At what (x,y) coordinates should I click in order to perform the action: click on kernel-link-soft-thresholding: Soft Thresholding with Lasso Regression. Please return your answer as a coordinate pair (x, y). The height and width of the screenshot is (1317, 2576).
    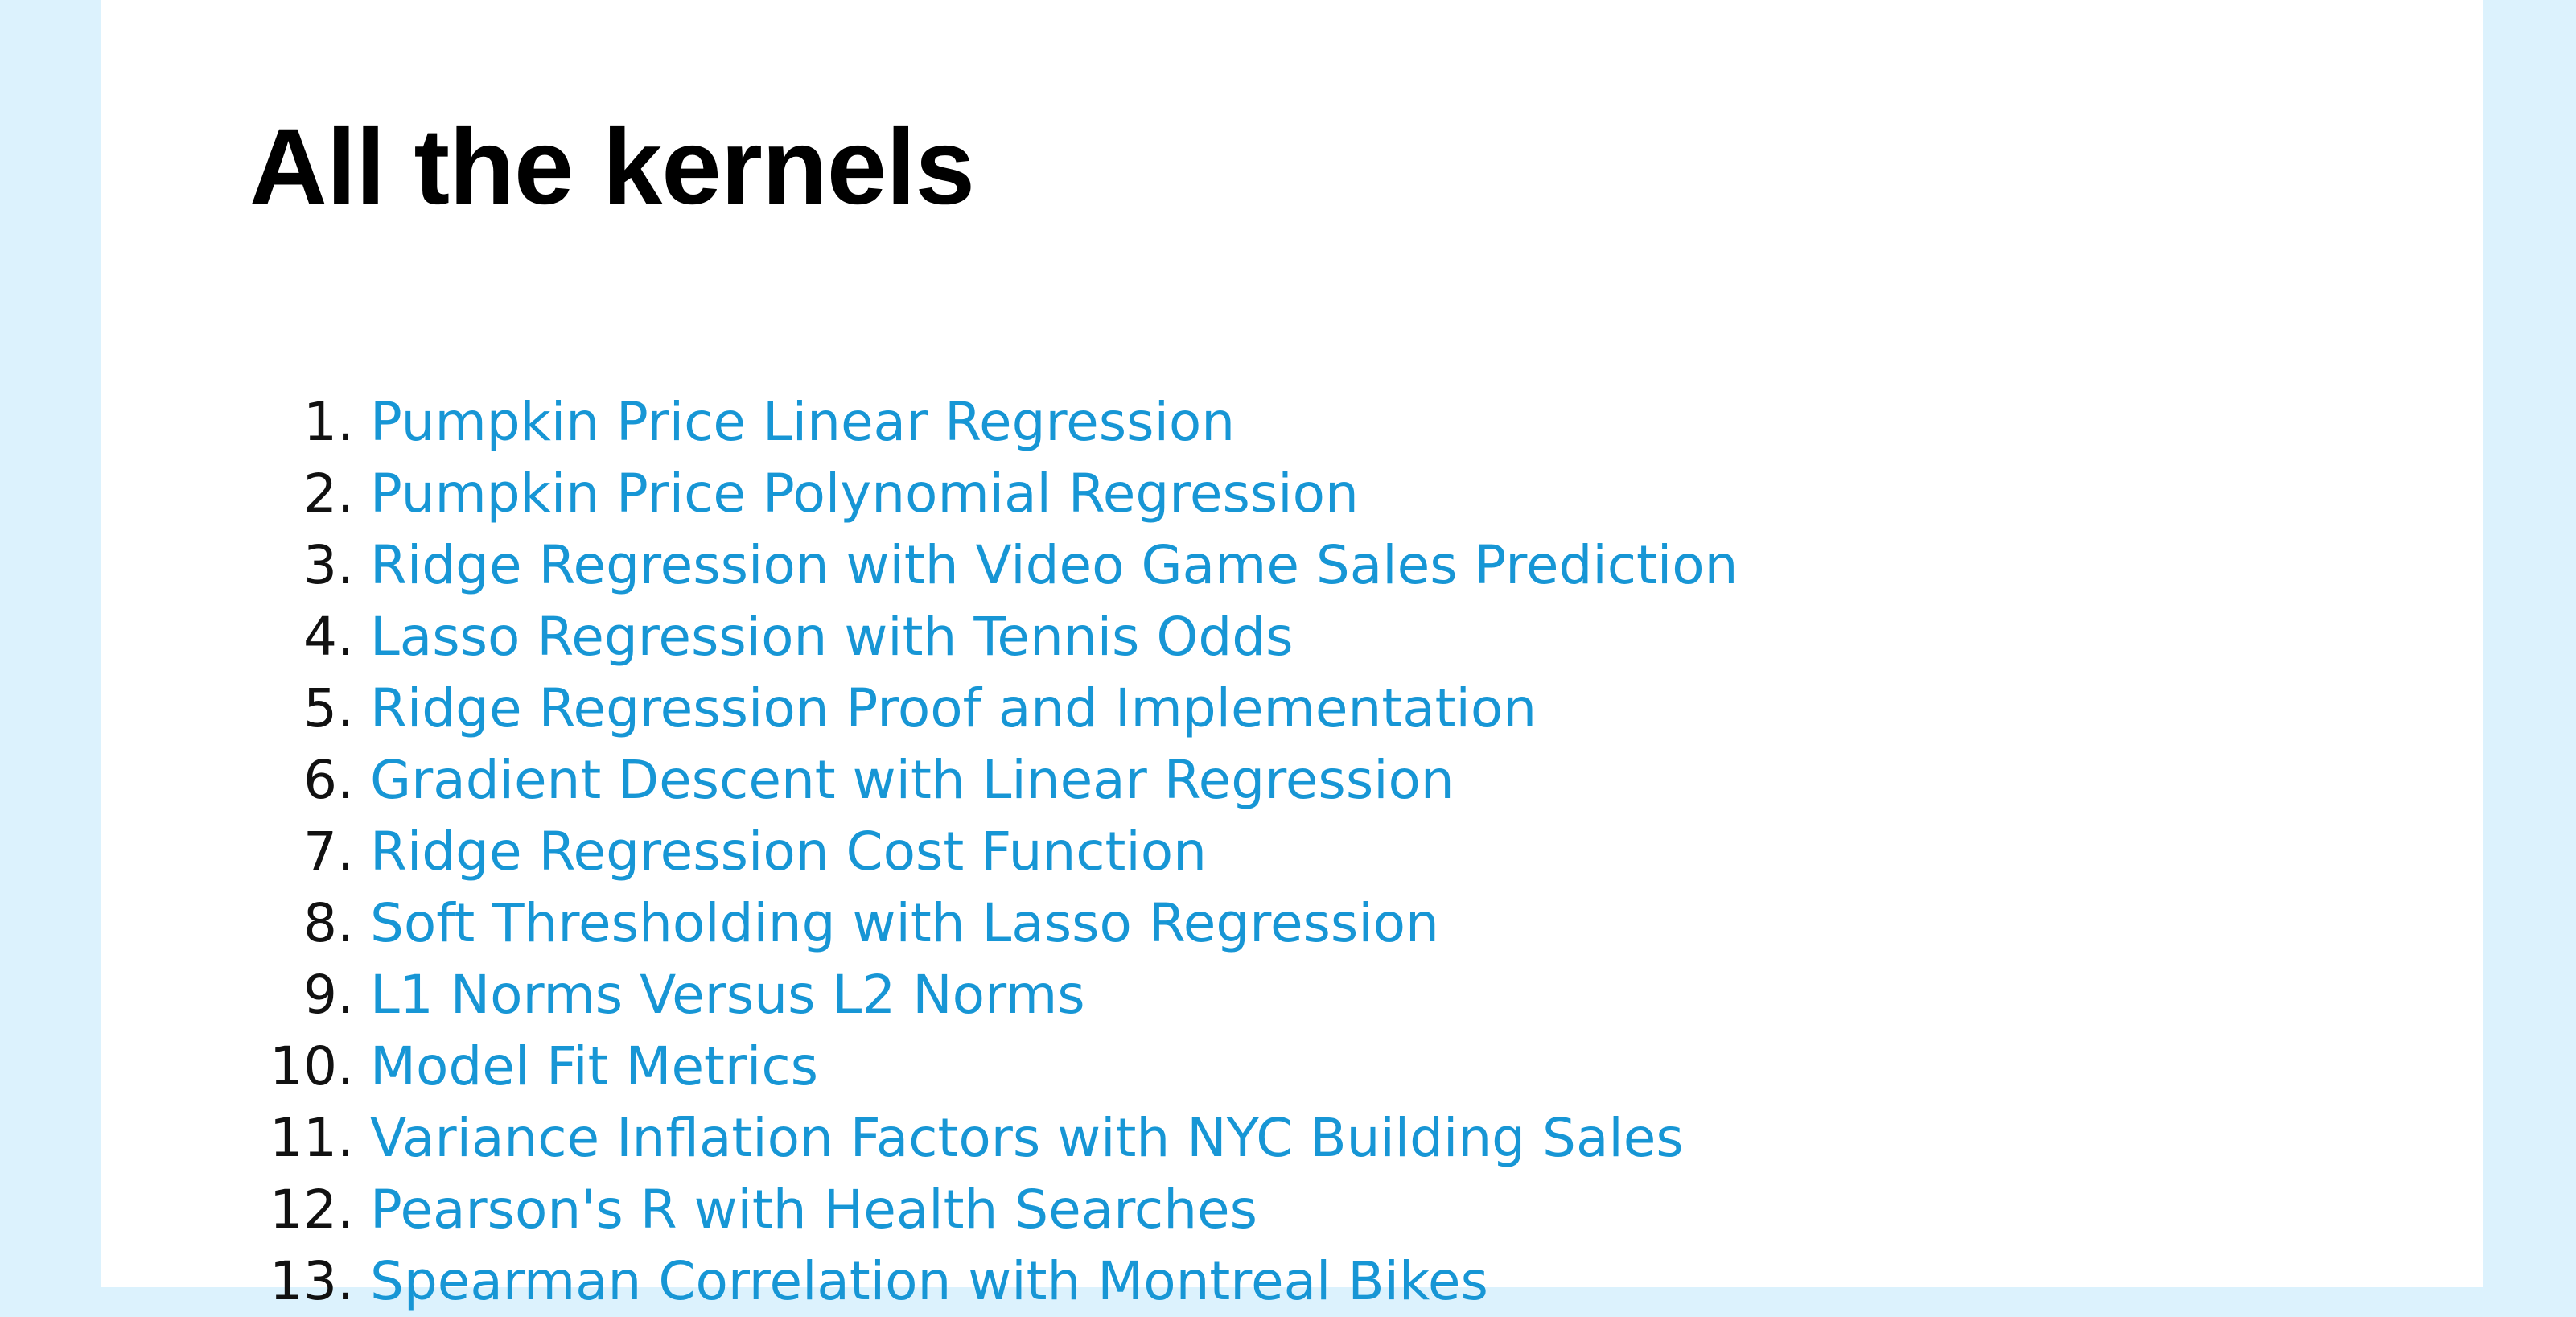
    Looking at the image, I should click on (904, 923).